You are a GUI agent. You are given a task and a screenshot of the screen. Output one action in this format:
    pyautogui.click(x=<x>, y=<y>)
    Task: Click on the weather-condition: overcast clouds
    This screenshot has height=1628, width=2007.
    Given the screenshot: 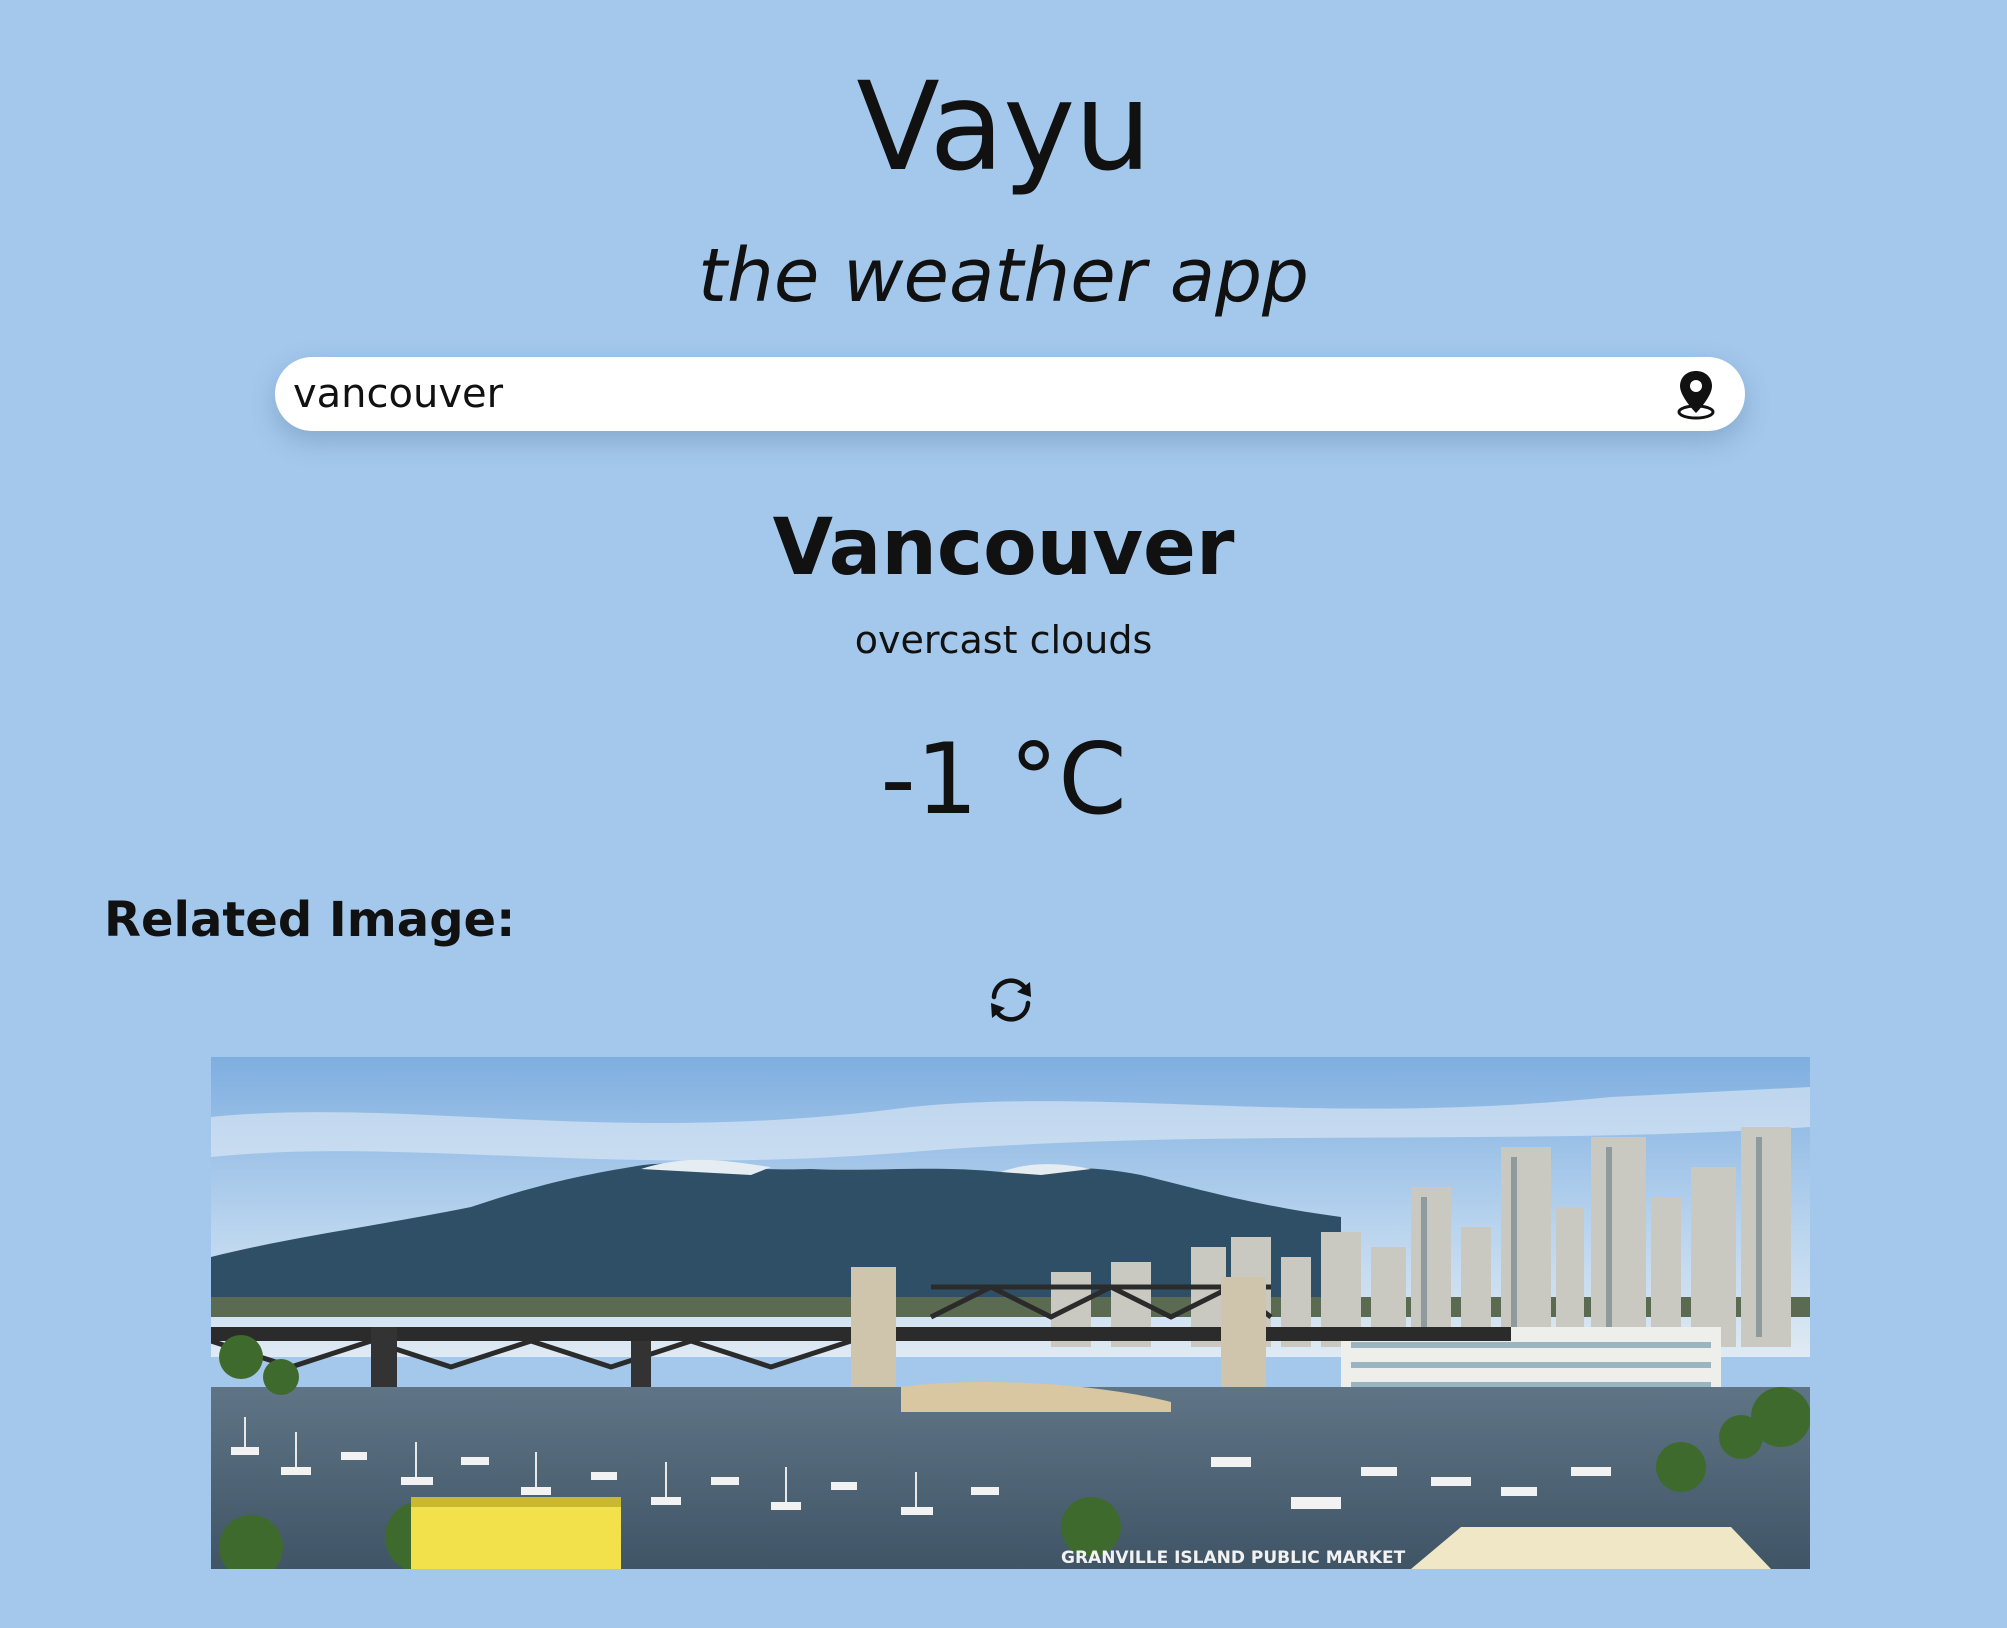 What is the action you would take?
    pyautogui.click(x=1003, y=640)
    